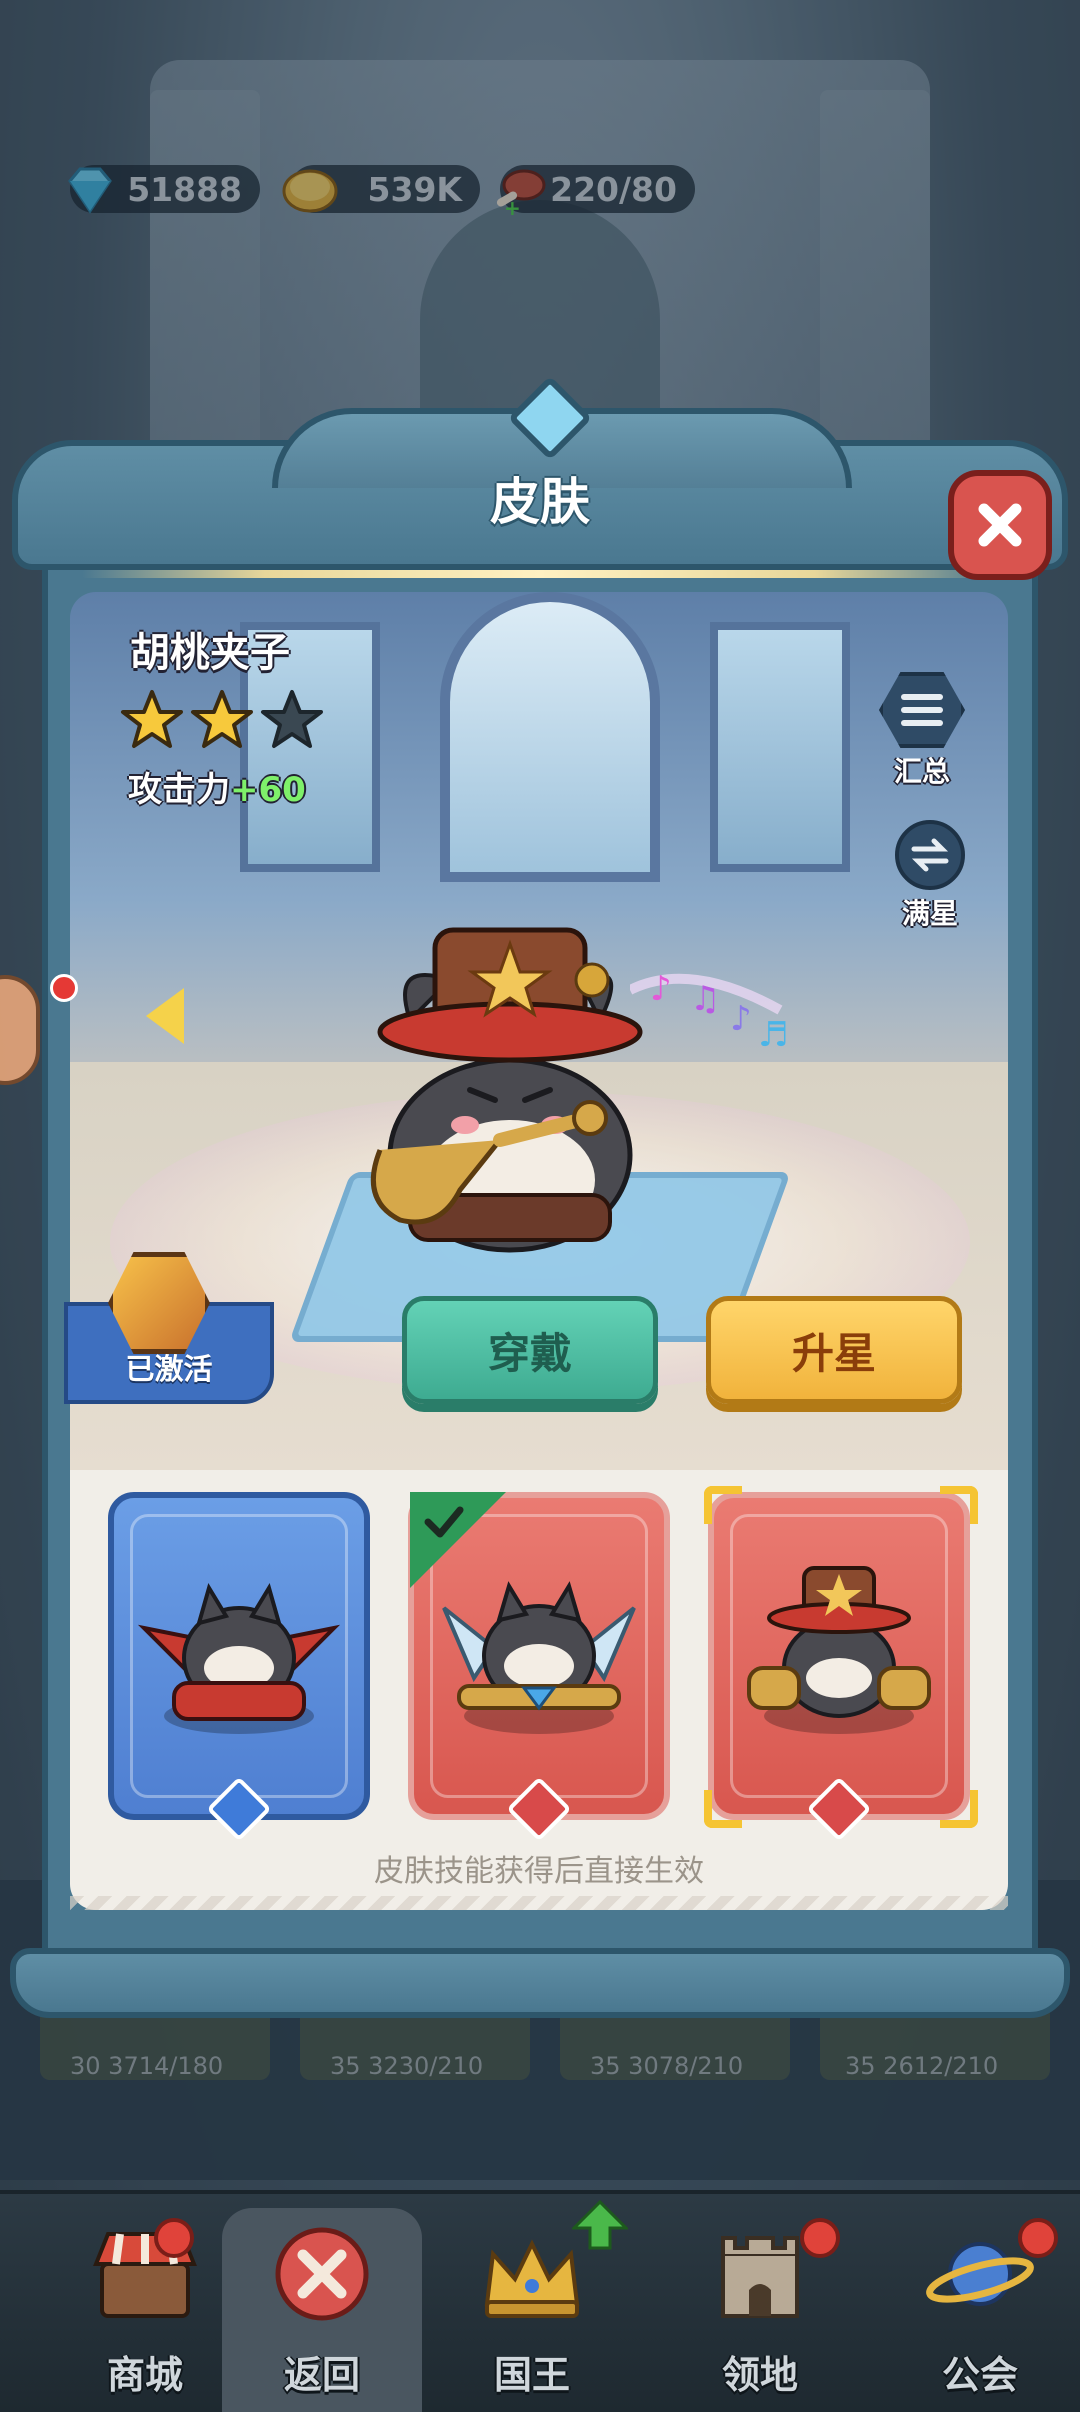 This screenshot has height=2412, width=1080. Describe the element at coordinates (930, 855) in the screenshot. I see `swap-arrows-icon` at that location.